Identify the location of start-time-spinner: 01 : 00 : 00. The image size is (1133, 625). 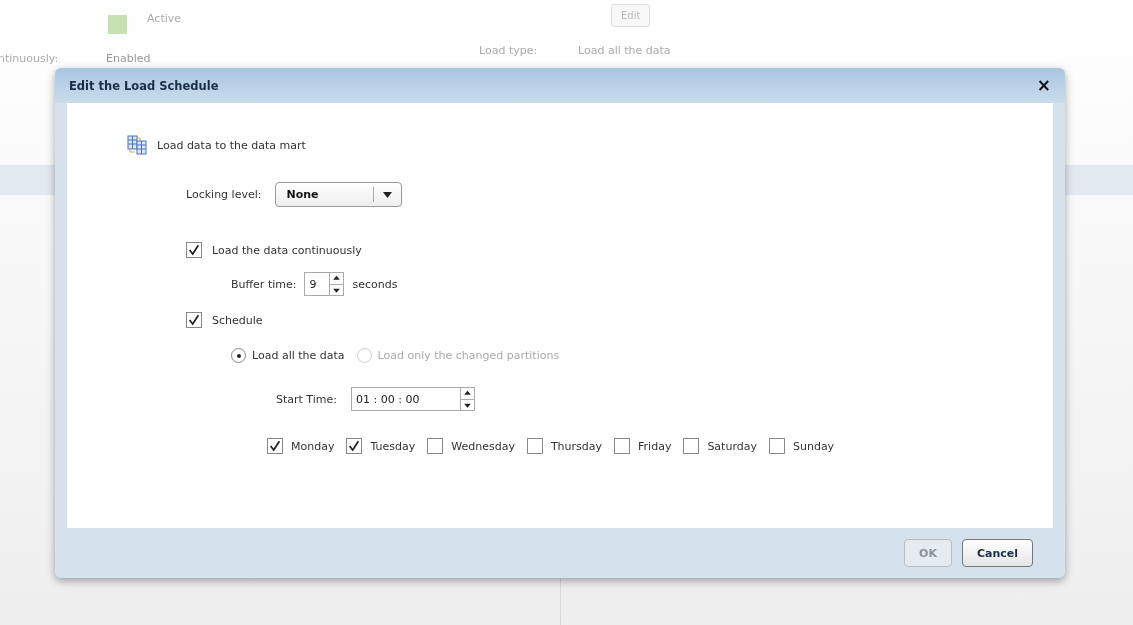
(413, 399).